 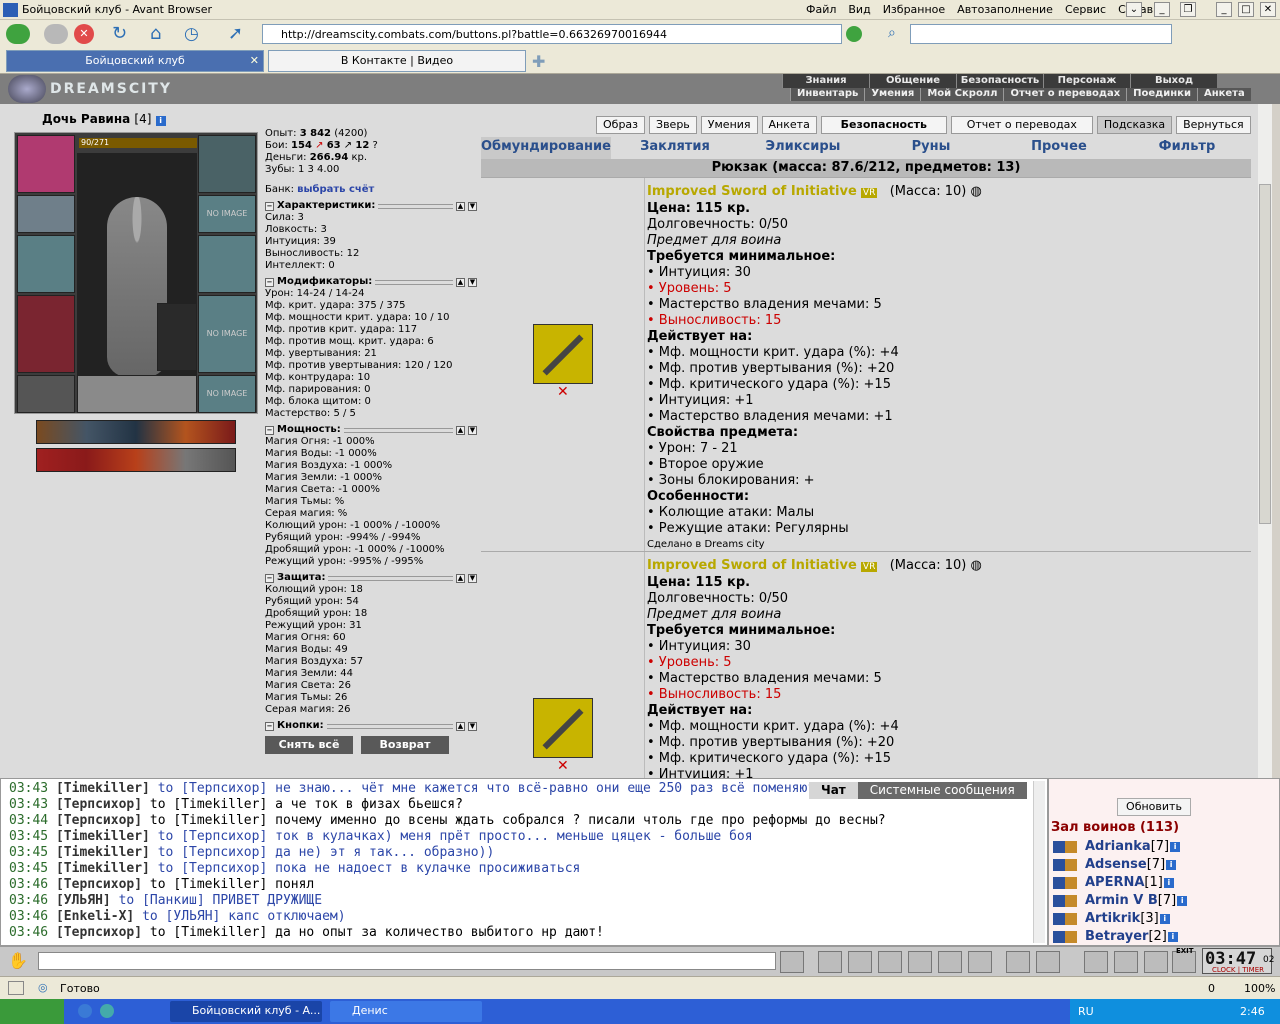 What do you see at coordinates (1259, 988) in the screenshot?
I see `zoom-level: 100%` at bounding box center [1259, 988].